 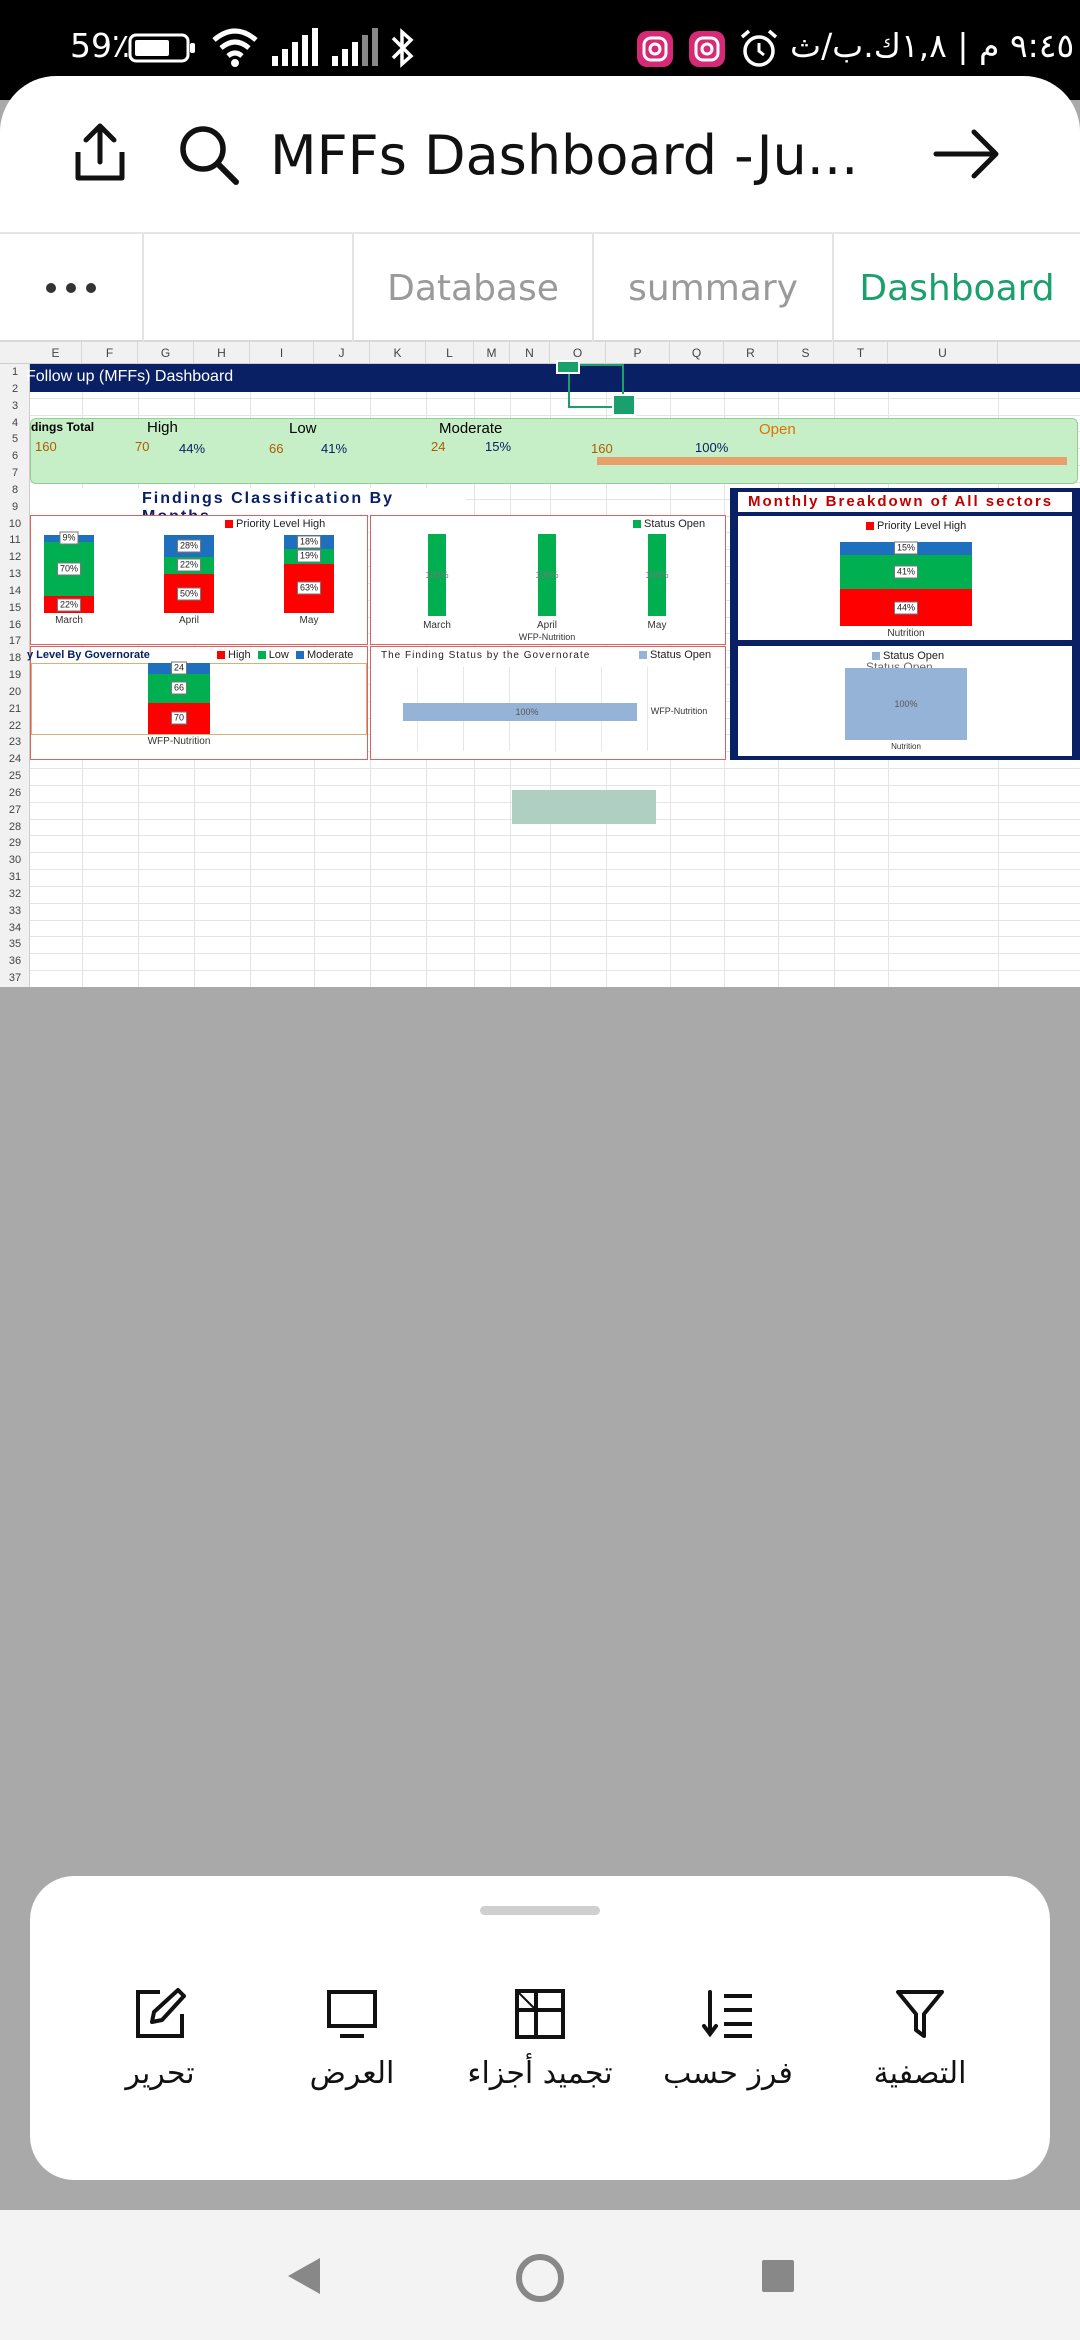 I want to click on column-header: M, so click(x=492, y=353).